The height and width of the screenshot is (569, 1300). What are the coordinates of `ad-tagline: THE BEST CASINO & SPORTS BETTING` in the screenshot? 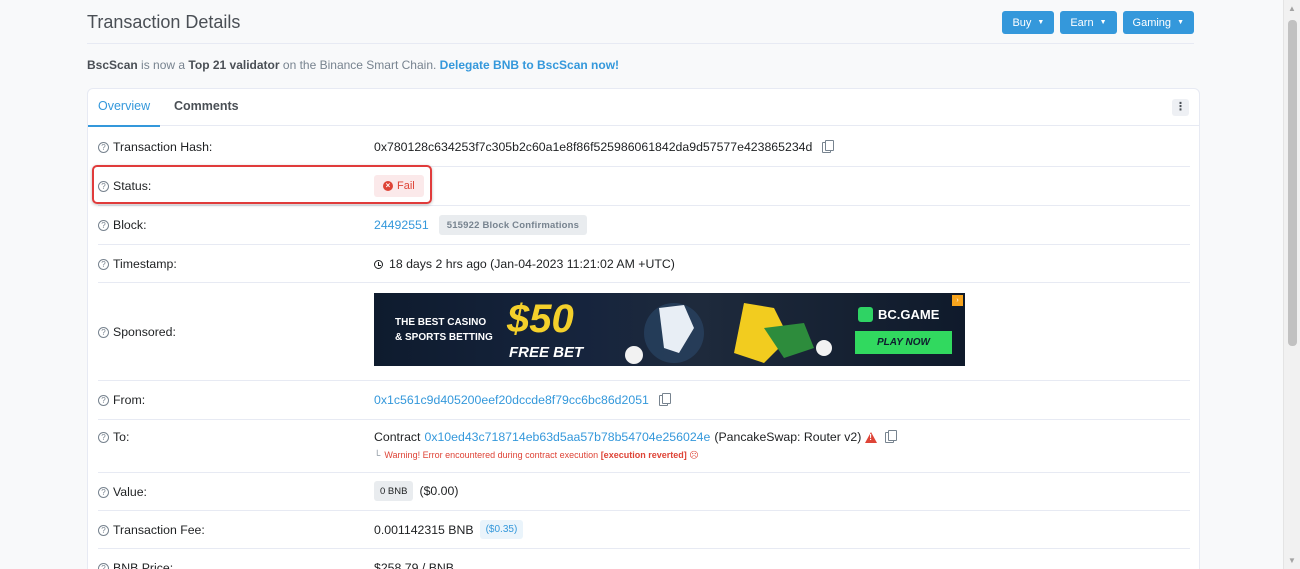 It's located at (444, 330).